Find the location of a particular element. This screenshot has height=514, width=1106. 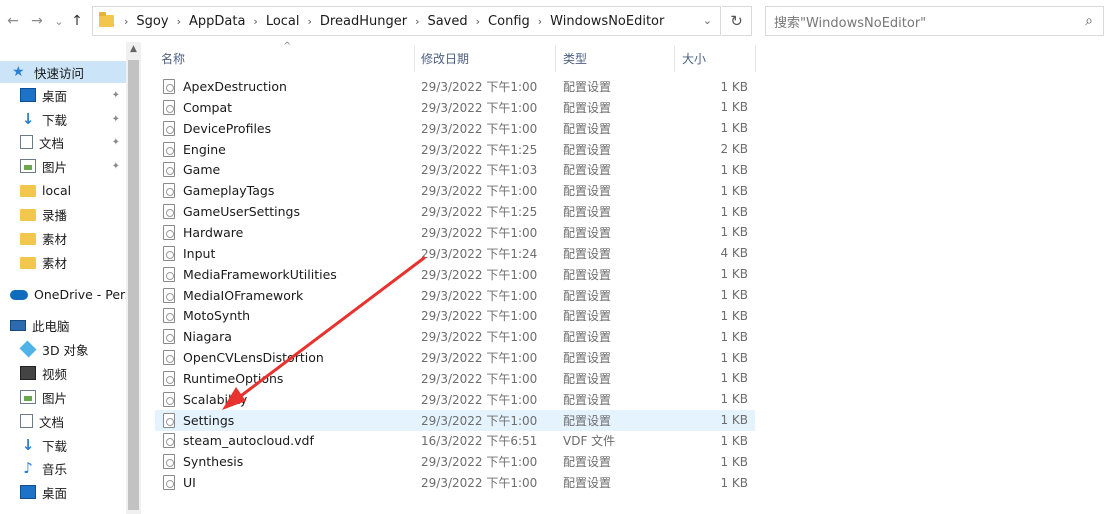

scroll-up-arrow-icon: ▲ is located at coordinates (133, 51).